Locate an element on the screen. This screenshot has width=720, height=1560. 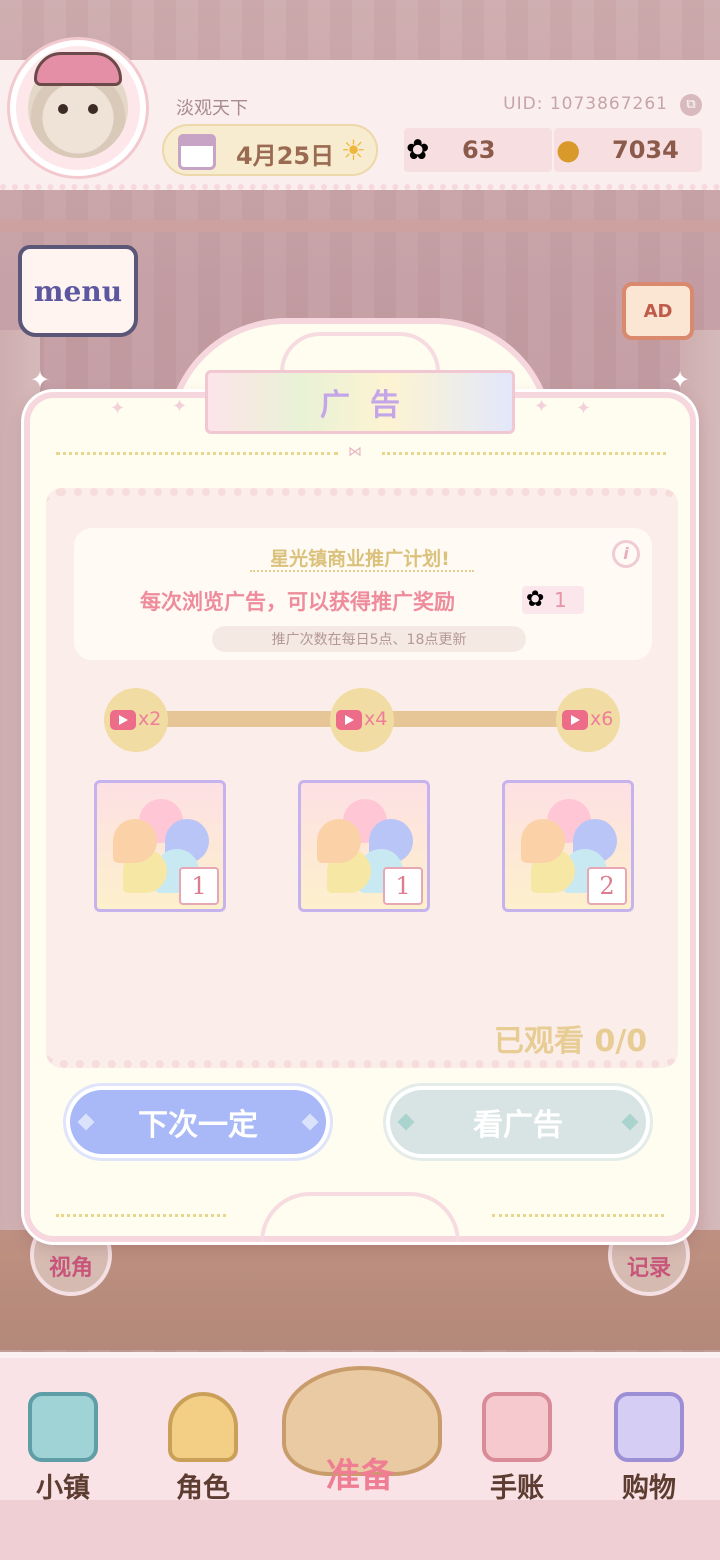
avatar is located at coordinates (78, 108).